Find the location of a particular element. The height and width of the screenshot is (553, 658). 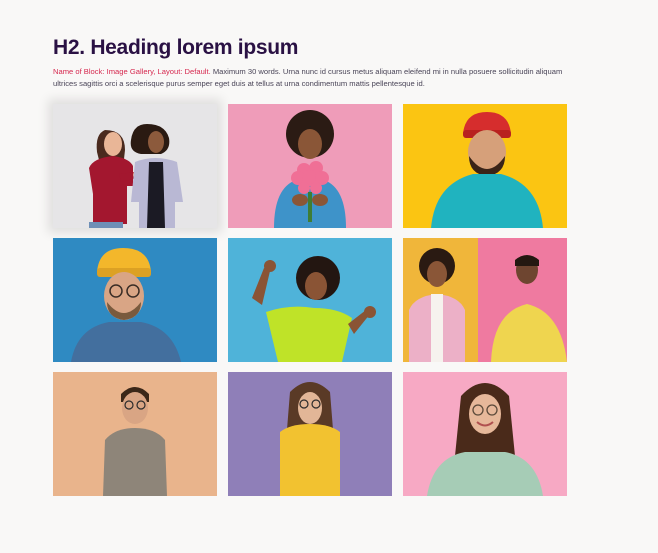

woman-glasses-pink-photo is located at coordinates (485, 434).